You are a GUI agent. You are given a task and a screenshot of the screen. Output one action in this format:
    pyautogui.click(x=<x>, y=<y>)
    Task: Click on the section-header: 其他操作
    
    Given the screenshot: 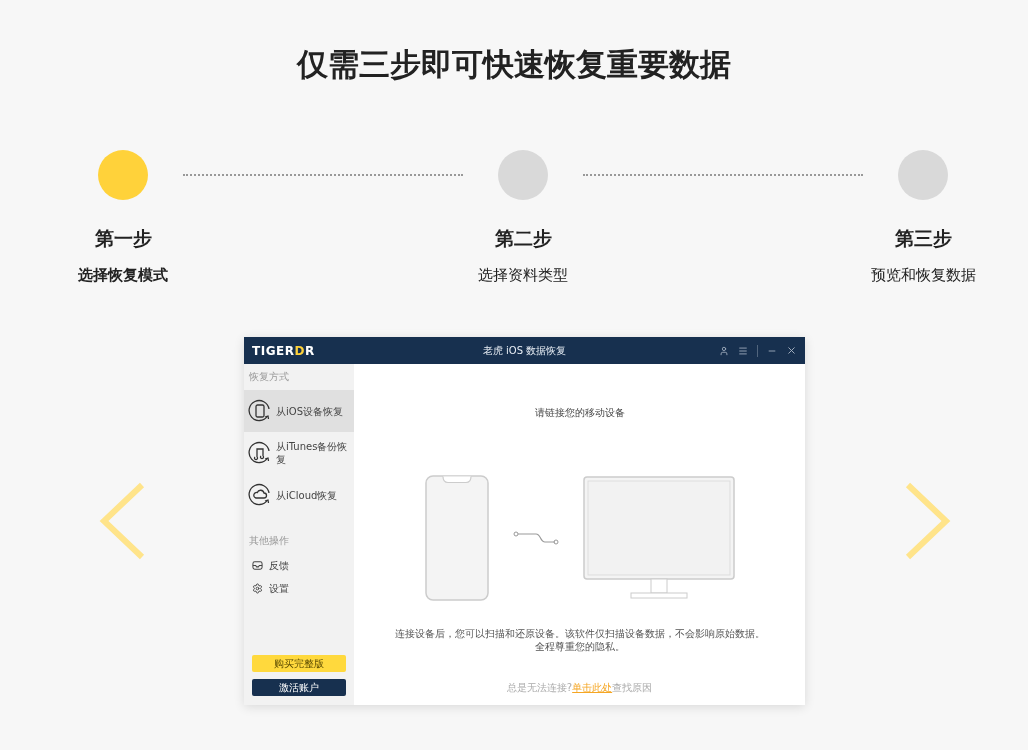 What is the action you would take?
    pyautogui.click(x=269, y=541)
    